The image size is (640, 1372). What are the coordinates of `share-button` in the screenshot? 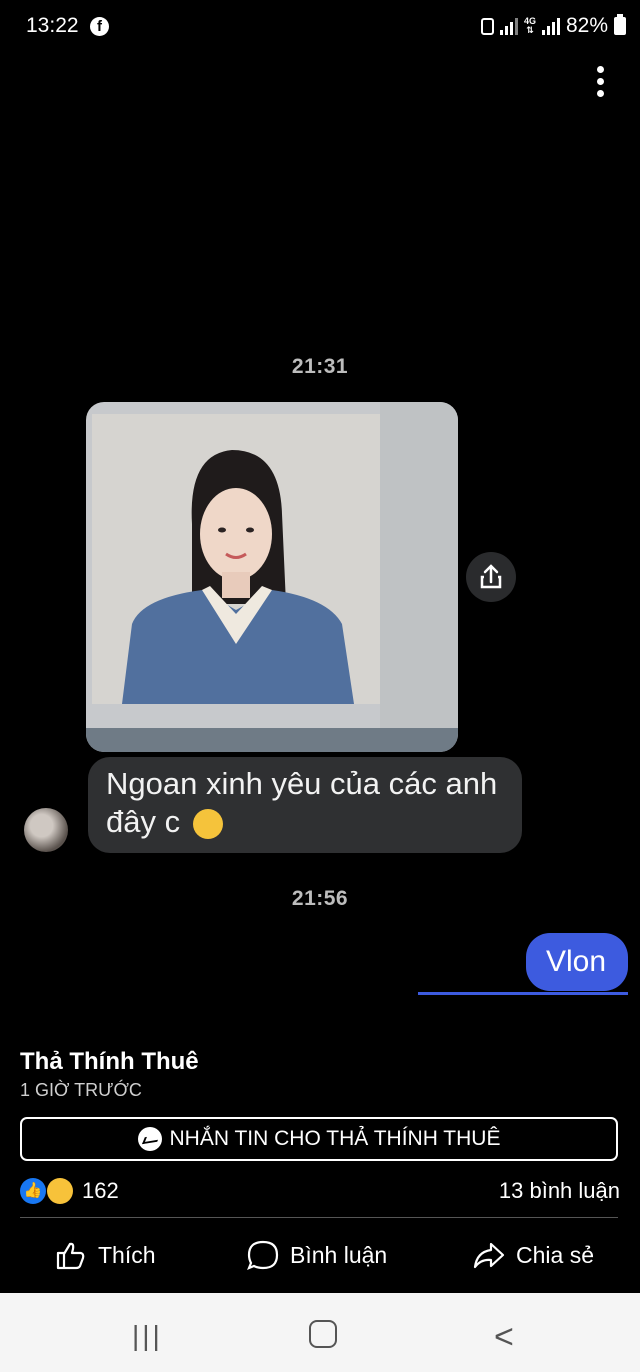 It's located at (491, 577).